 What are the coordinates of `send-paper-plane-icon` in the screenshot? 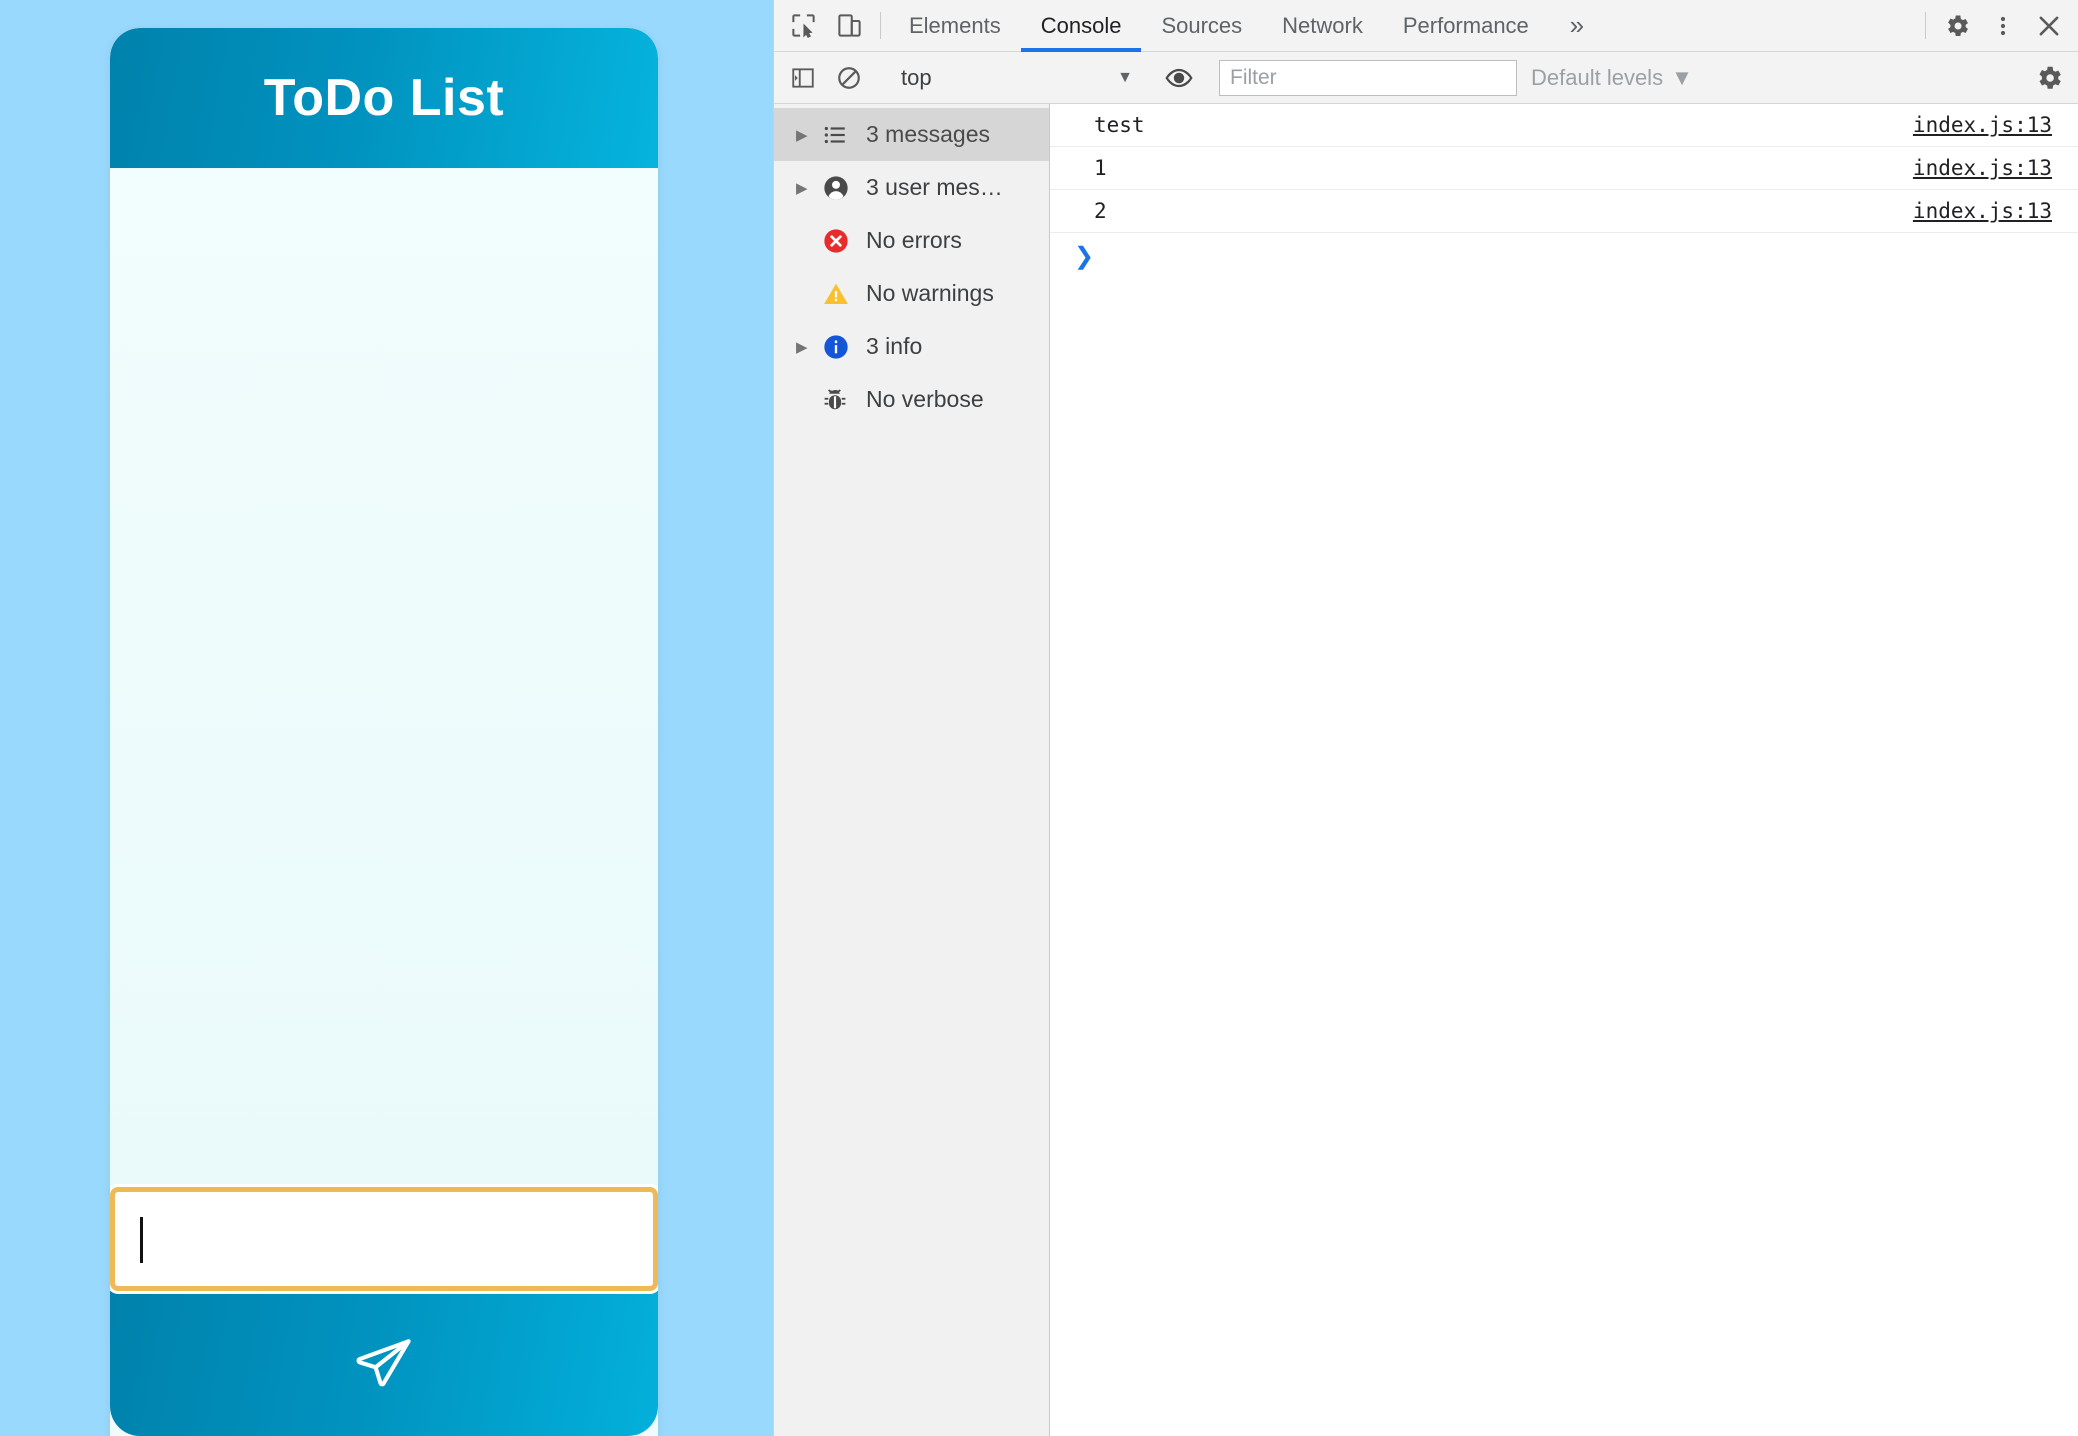 It's located at (384, 1364).